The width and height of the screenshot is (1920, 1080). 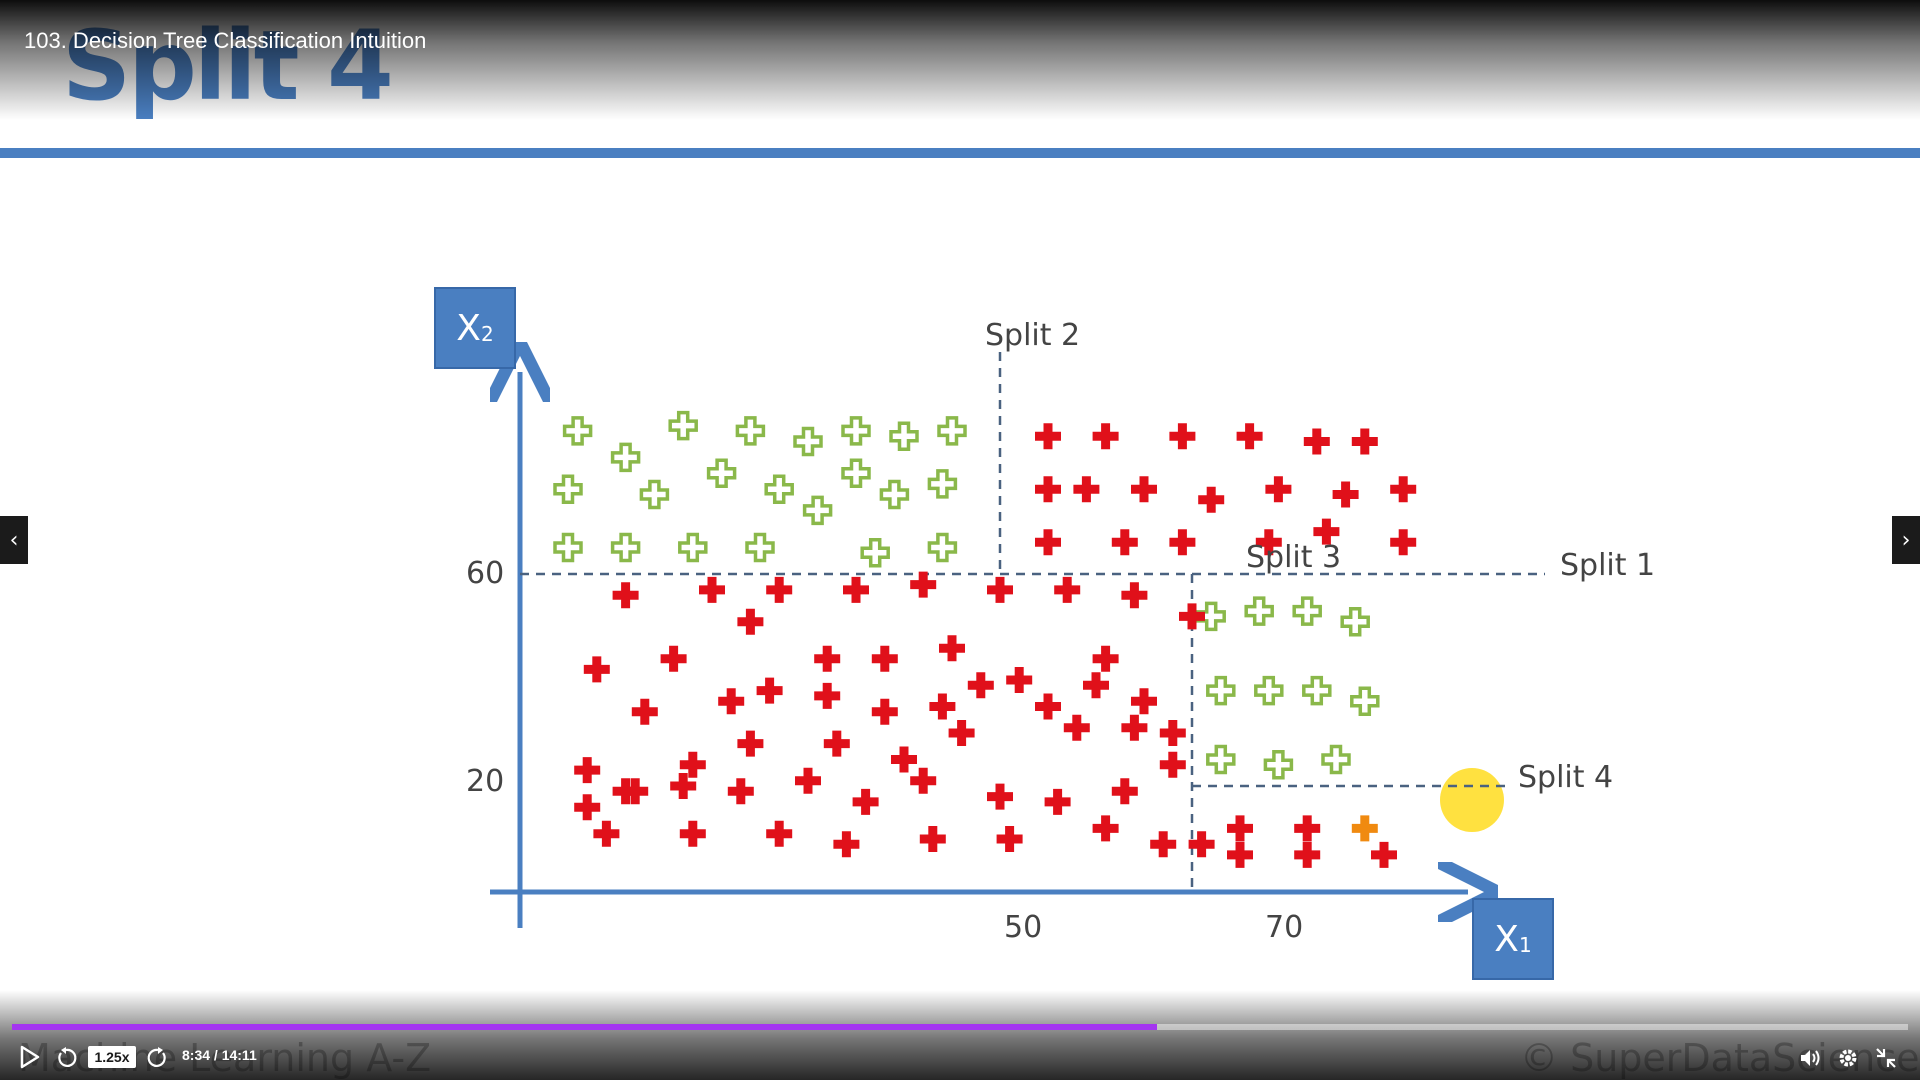 I want to click on volume-button, so click(x=1810, y=1058).